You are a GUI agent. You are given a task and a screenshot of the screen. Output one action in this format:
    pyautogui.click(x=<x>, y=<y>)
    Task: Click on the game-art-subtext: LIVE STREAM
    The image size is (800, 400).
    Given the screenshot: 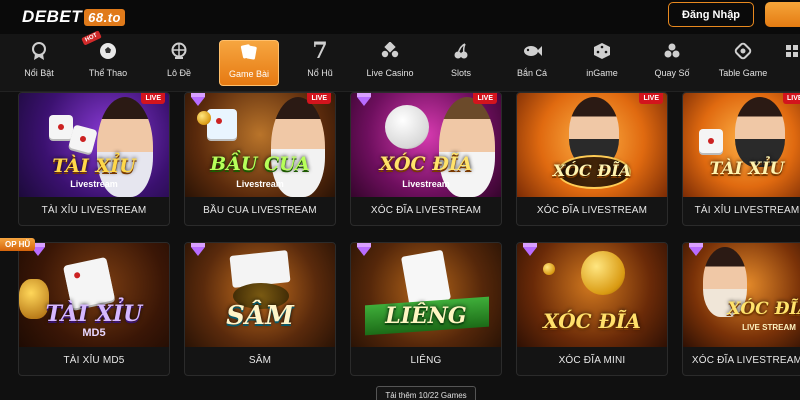 What is the action you would take?
    pyautogui.click(x=769, y=327)
    